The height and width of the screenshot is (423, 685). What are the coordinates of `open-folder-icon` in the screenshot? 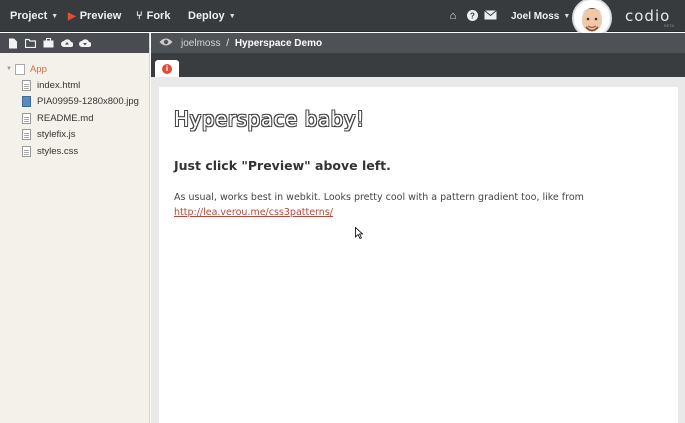 It's located at (30, 43).